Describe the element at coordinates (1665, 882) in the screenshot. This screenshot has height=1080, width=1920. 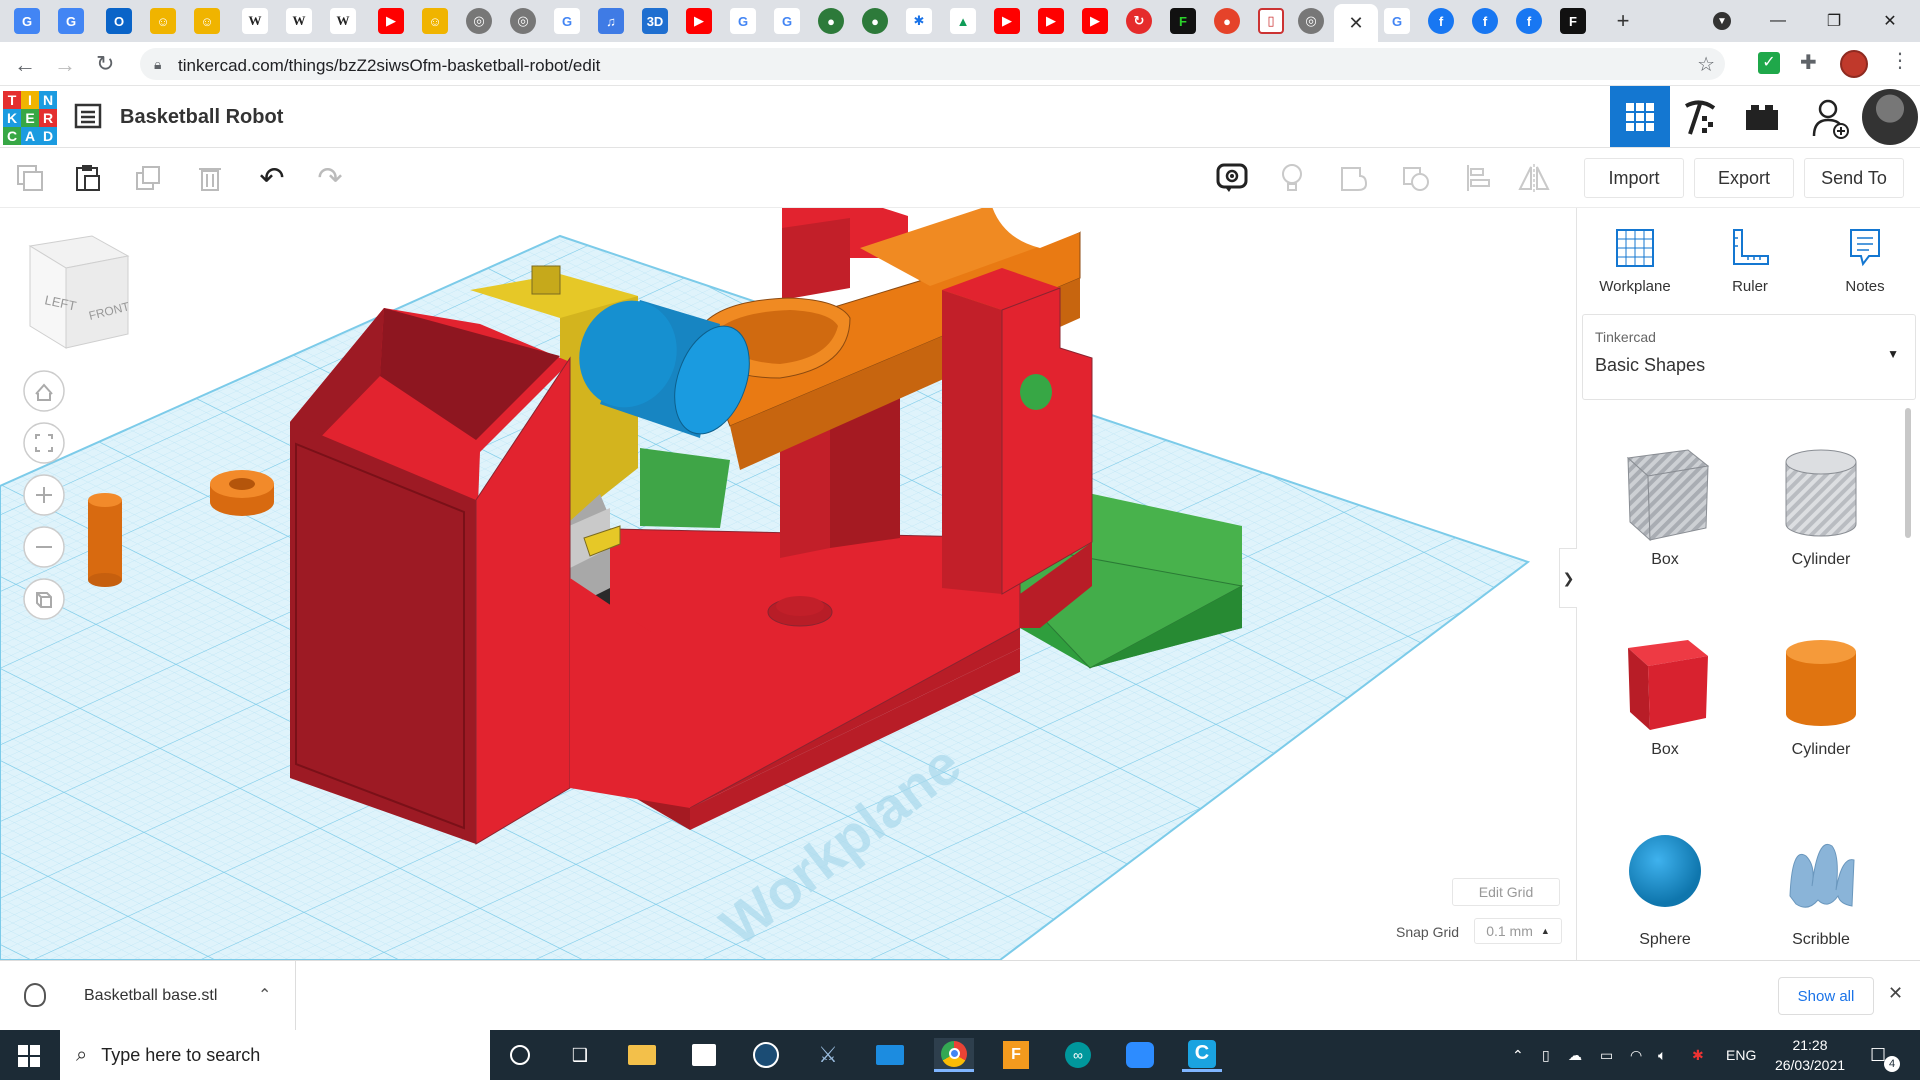
I see `shape-sphere: Sphere` at that location.